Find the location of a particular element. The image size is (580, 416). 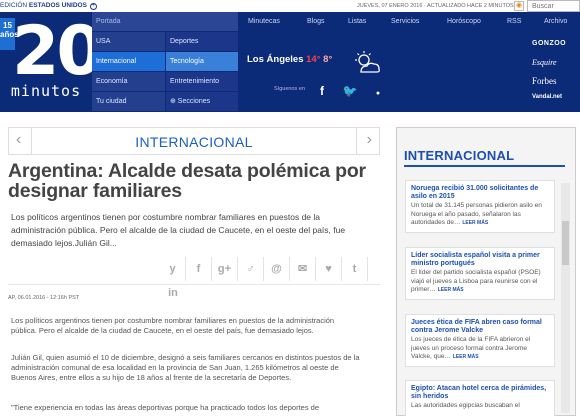

weather-low: 8° is located at coordinates (328, 59).